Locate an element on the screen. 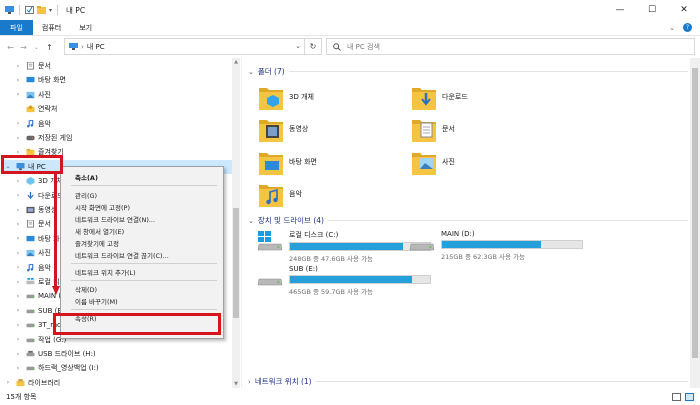 The image size is (700, 405). search-box: 내 PC 검색 is located at coordinates (510, 46).